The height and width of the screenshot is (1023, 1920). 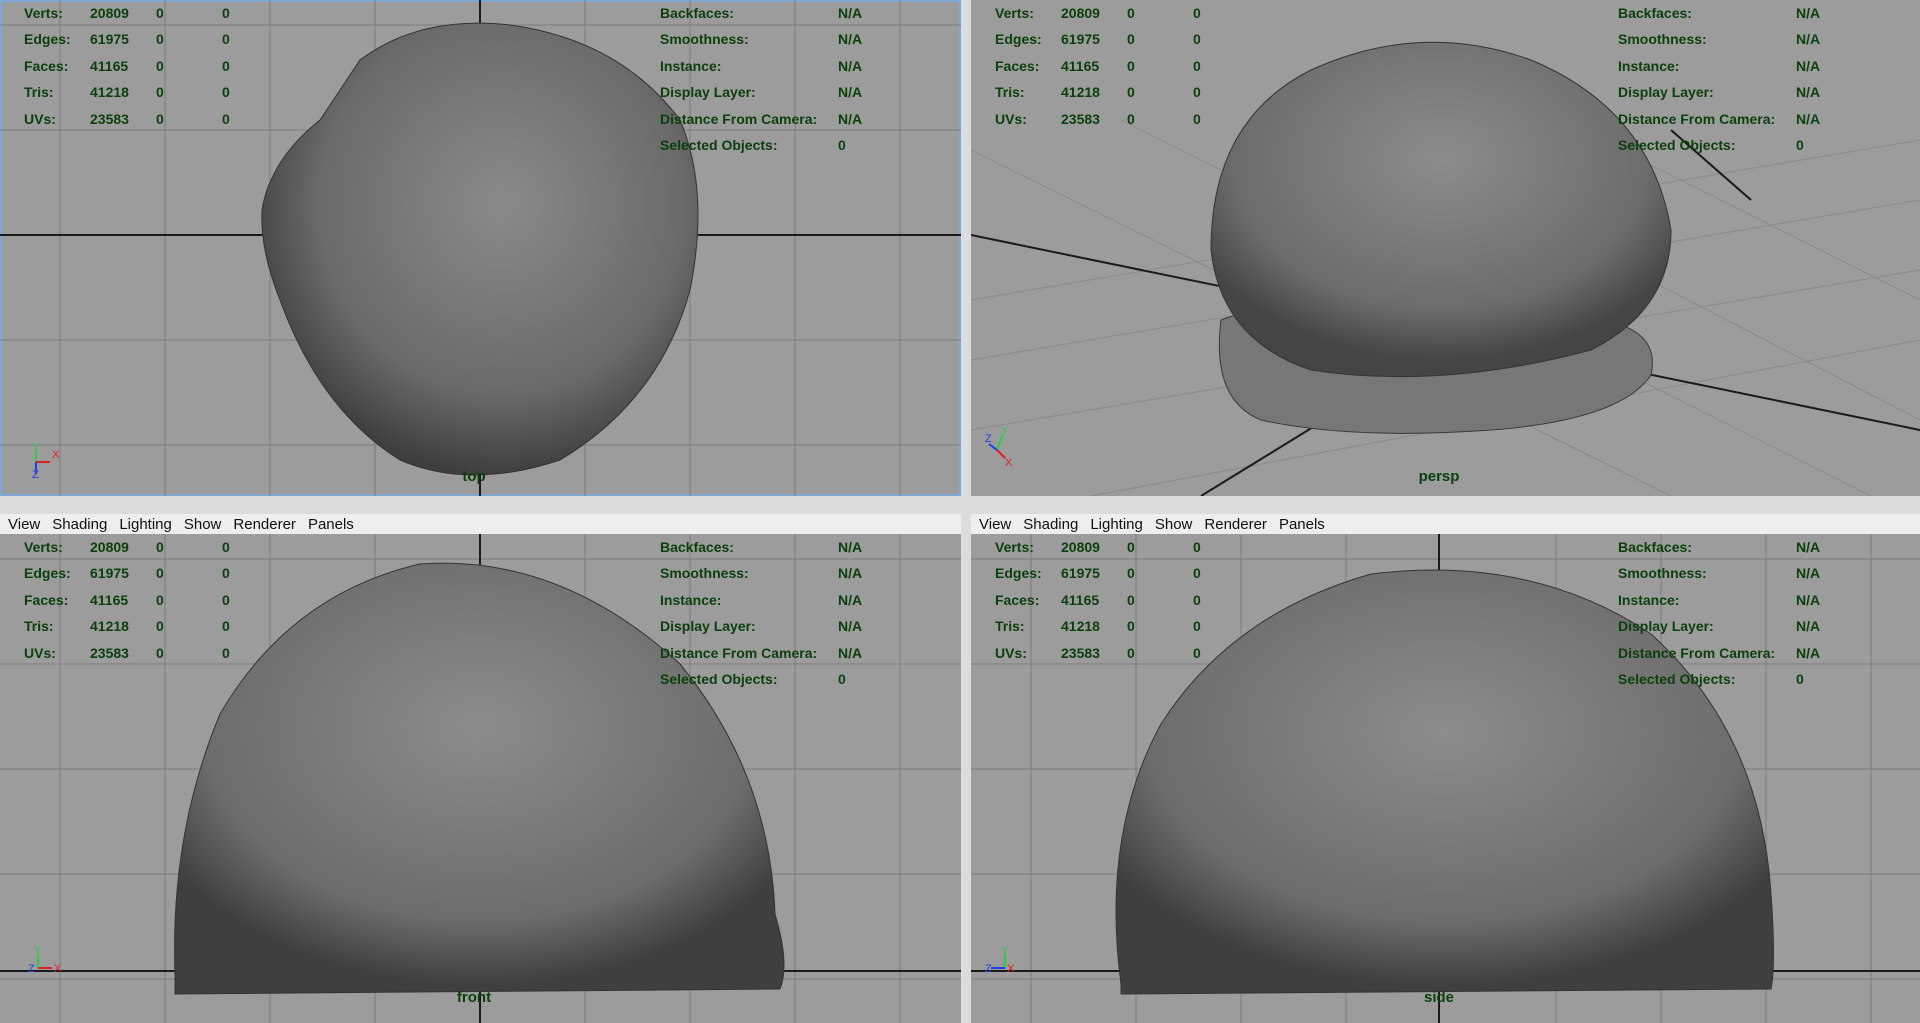 What do you see at coordinates (1439, 997) in the screenshot?
I see `camera-label: side` at bounding box center [1439, 997].